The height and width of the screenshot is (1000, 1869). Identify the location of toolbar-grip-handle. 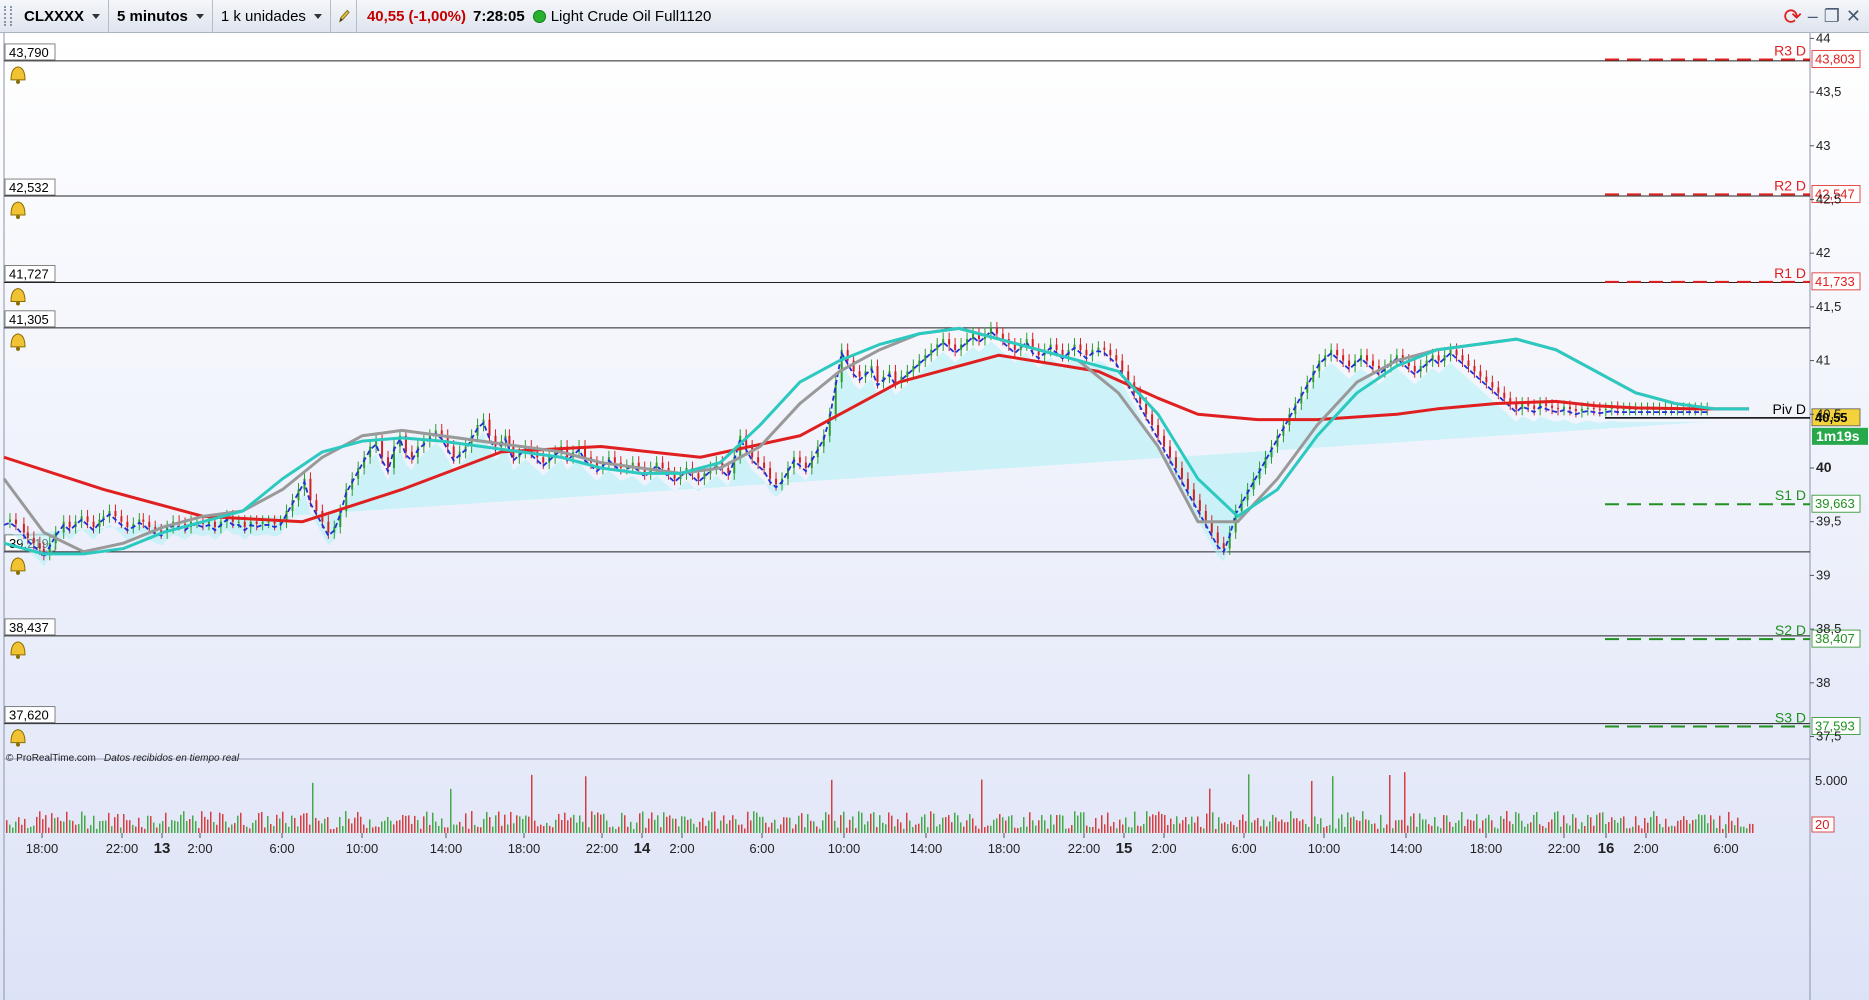
(8, 16).